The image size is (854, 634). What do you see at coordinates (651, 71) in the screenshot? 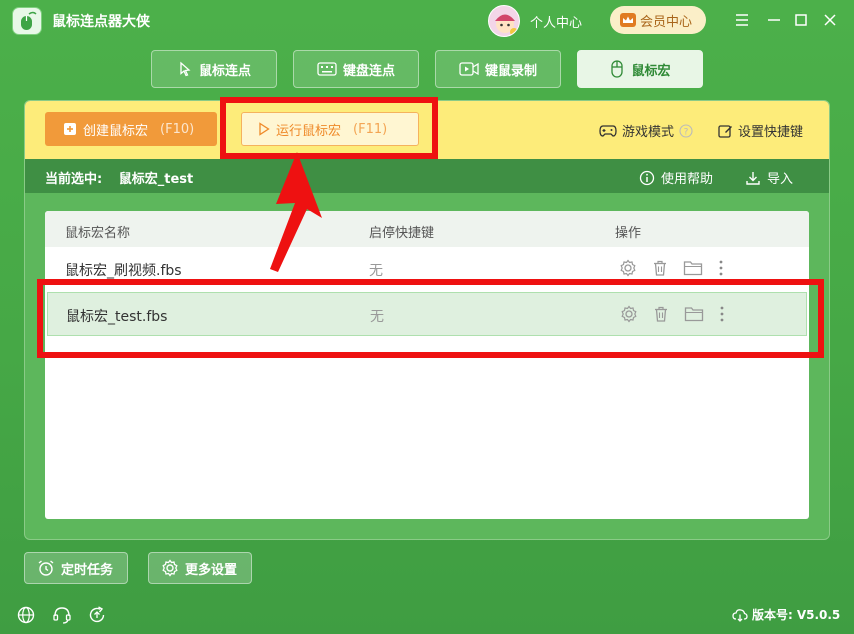
I see `tab-label: 鼠标宏` at bounding box center [651, 71].